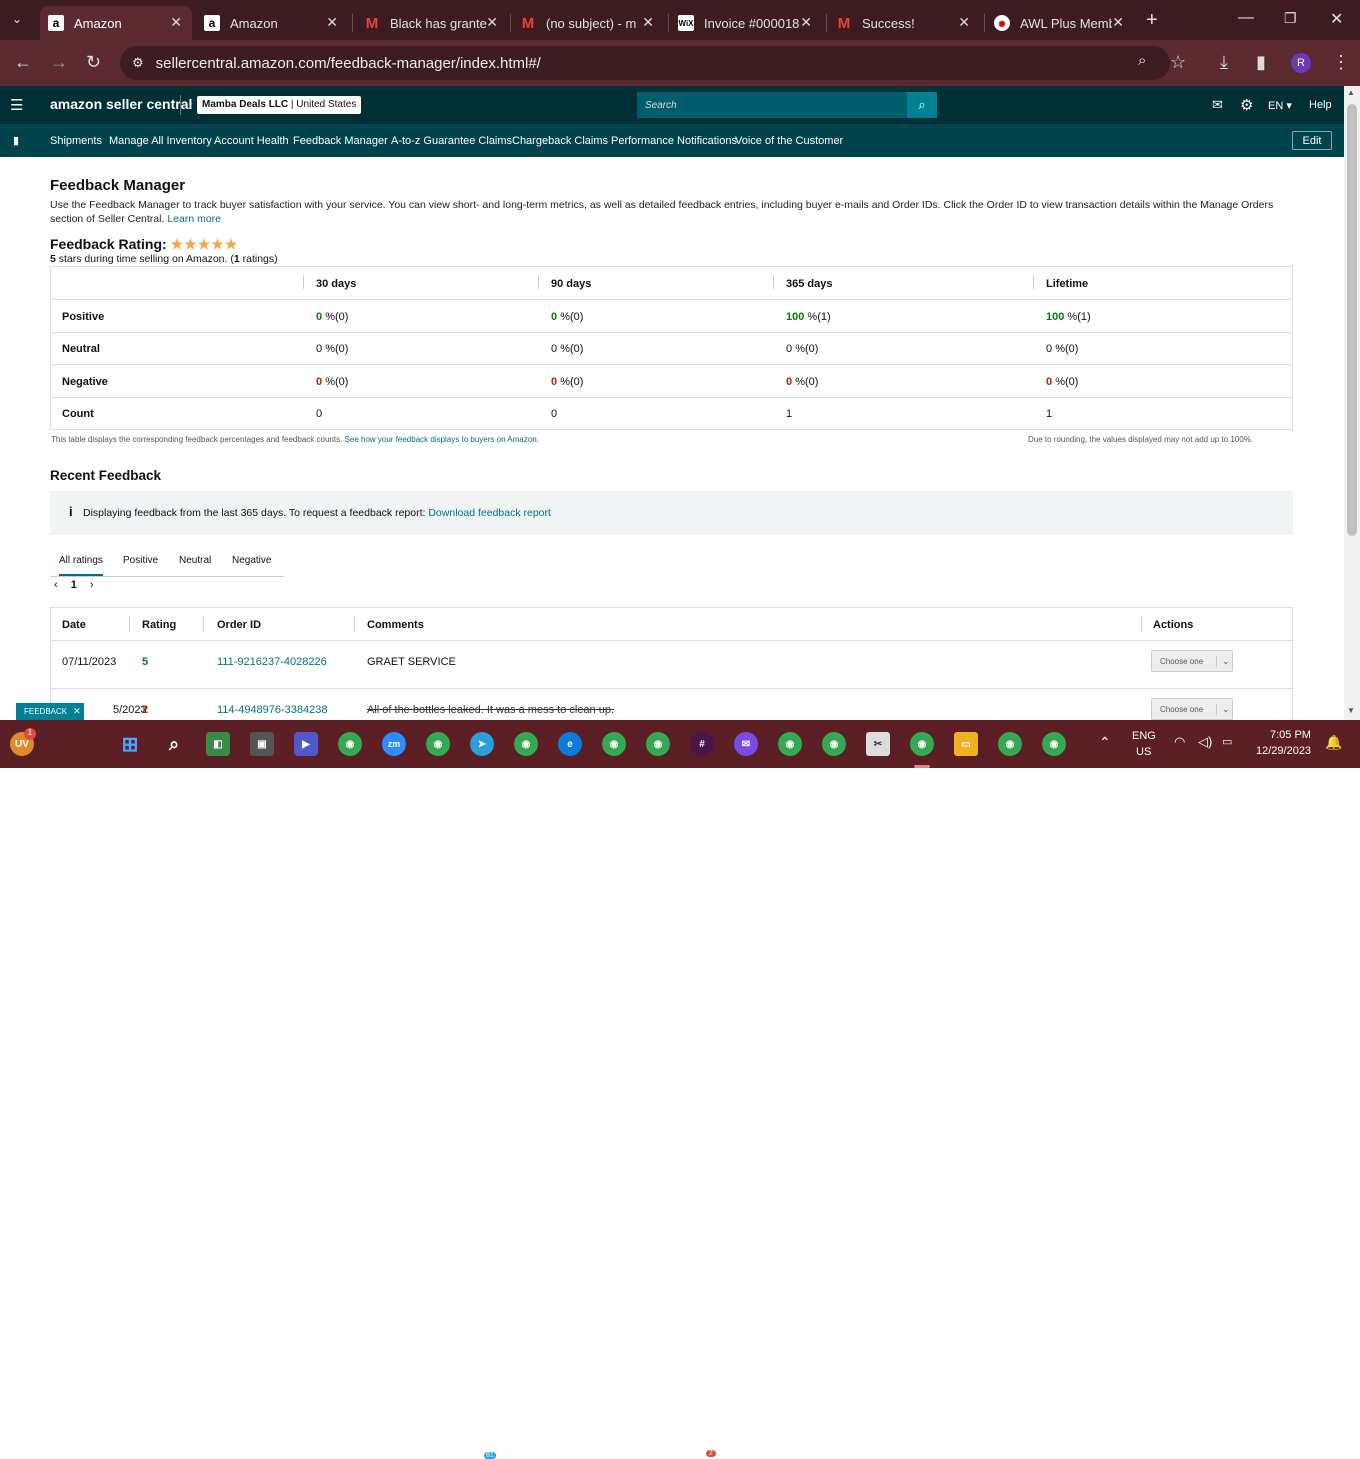 This screenshot has width=1360, height=1459. I want to click on new-tab-icon: +, so click(1152, 20).